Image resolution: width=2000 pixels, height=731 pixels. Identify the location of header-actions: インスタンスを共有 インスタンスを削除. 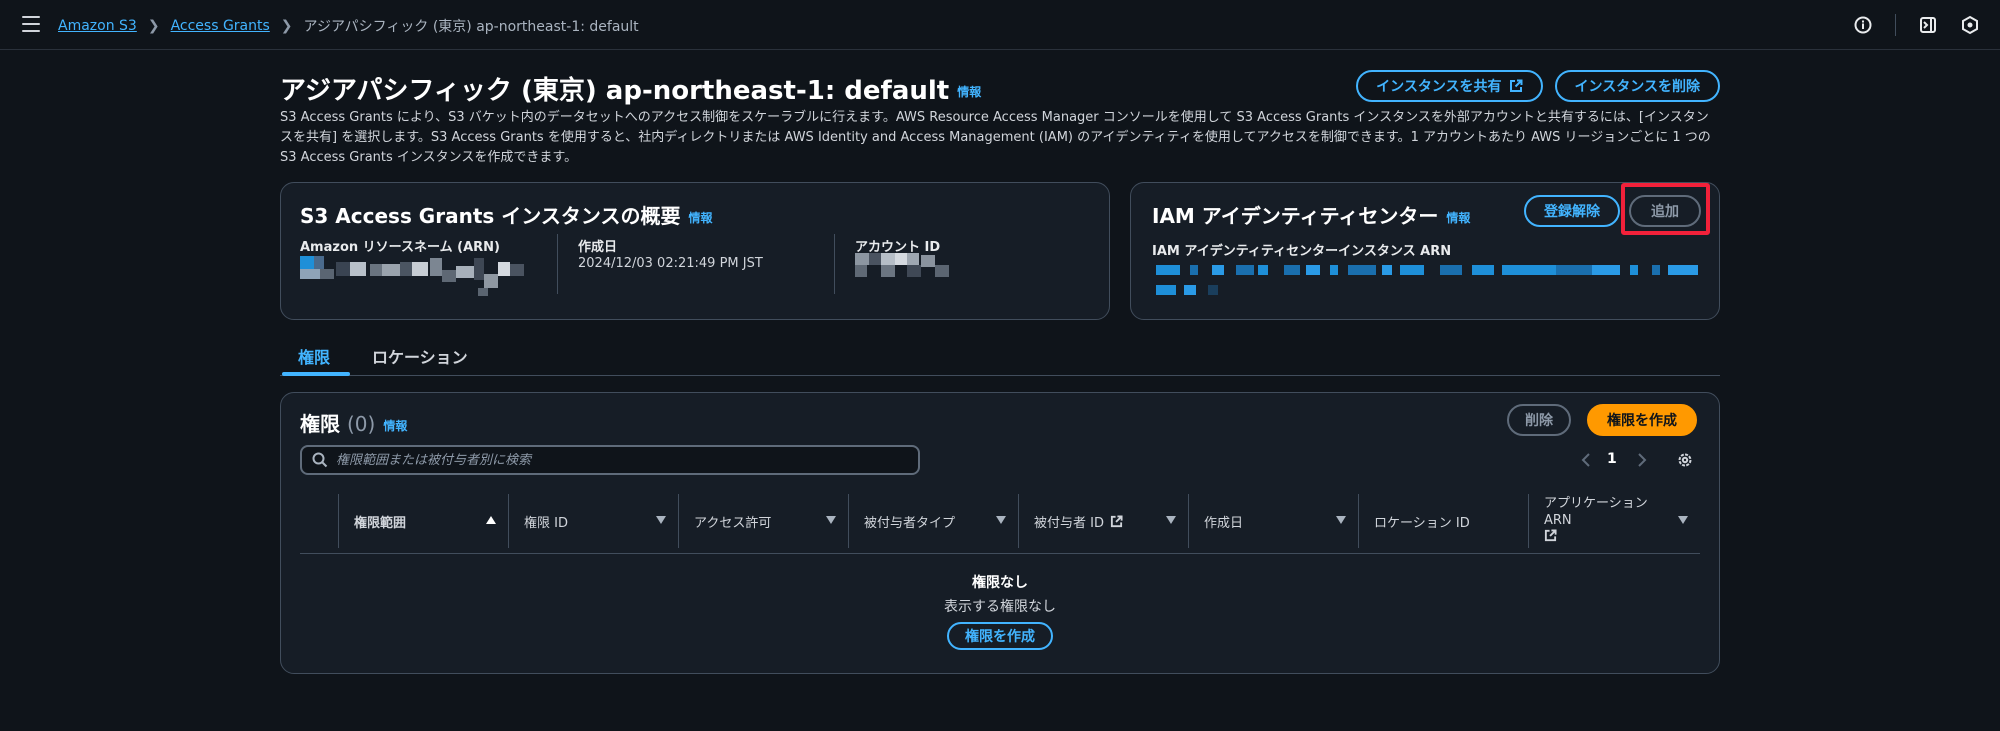
(1538, 86).